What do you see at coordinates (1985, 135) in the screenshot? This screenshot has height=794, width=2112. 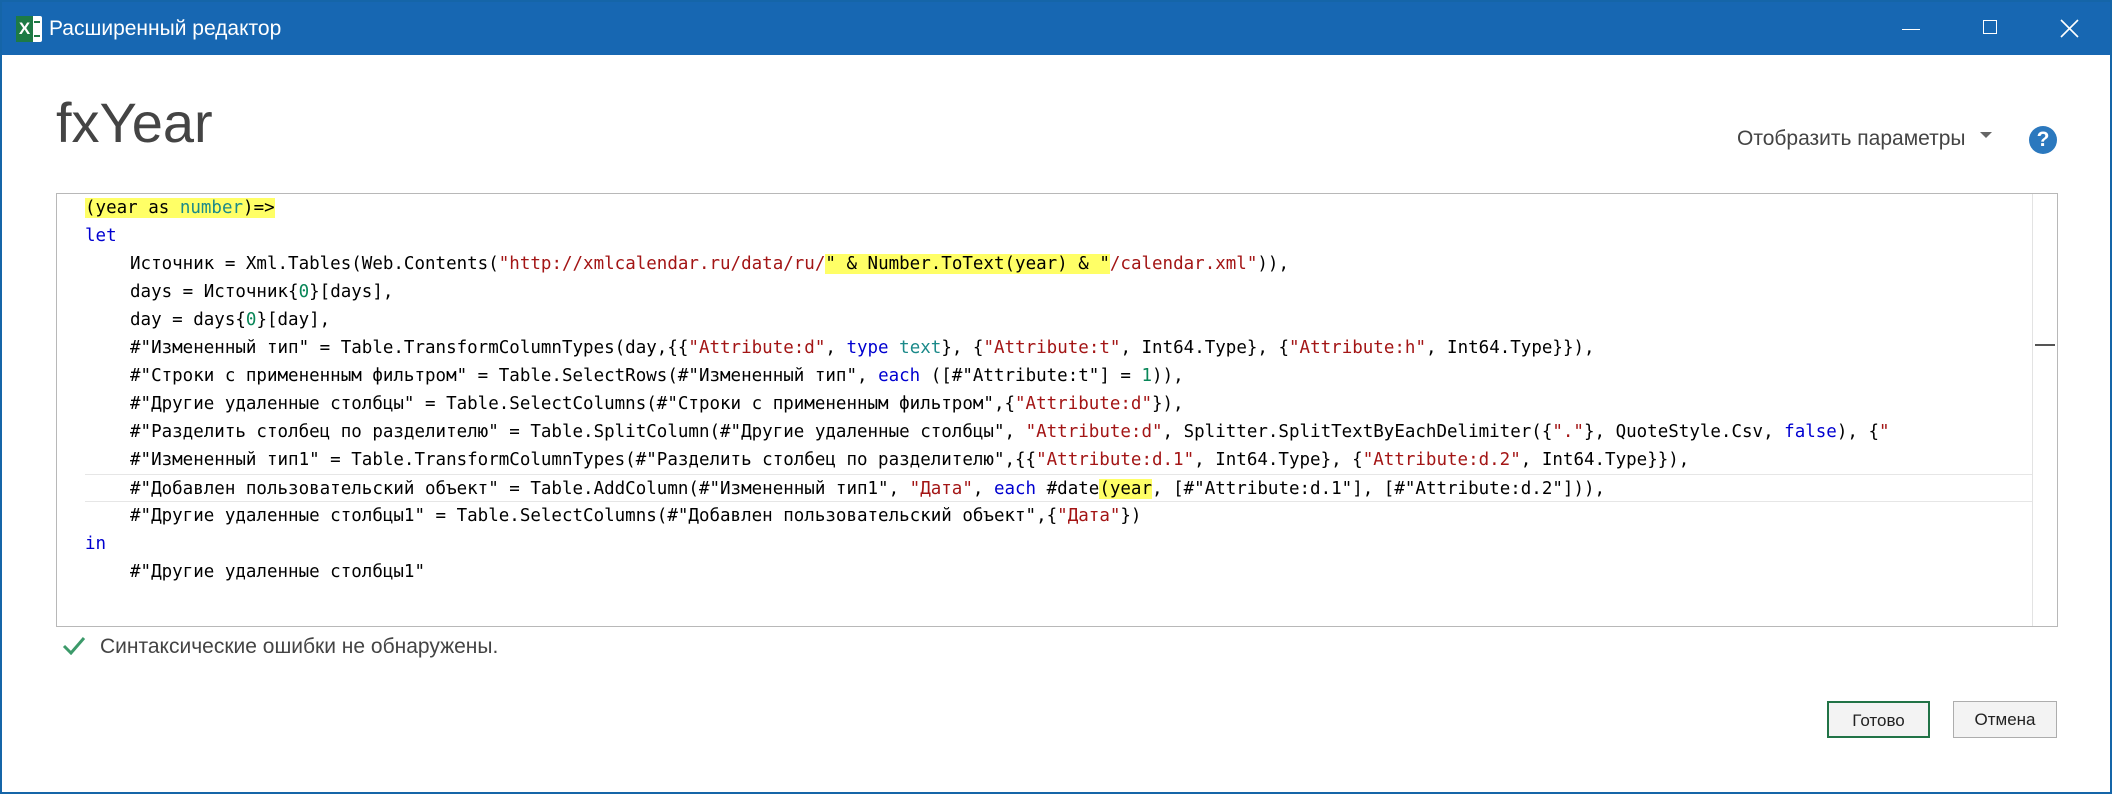 I see `chevron-down-icon` at bounding box center [1985, 135].